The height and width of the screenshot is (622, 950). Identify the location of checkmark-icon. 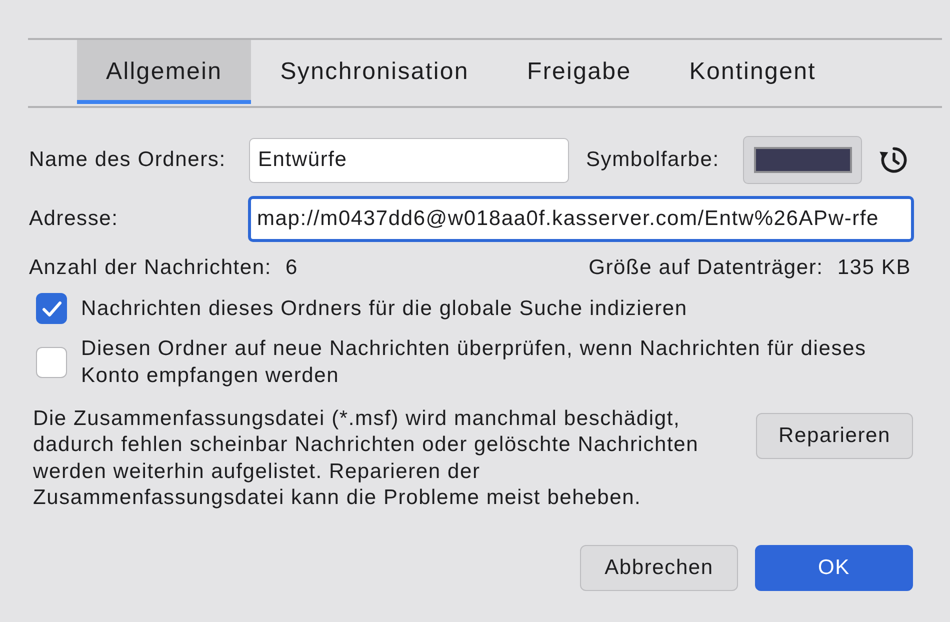
(52, 308).